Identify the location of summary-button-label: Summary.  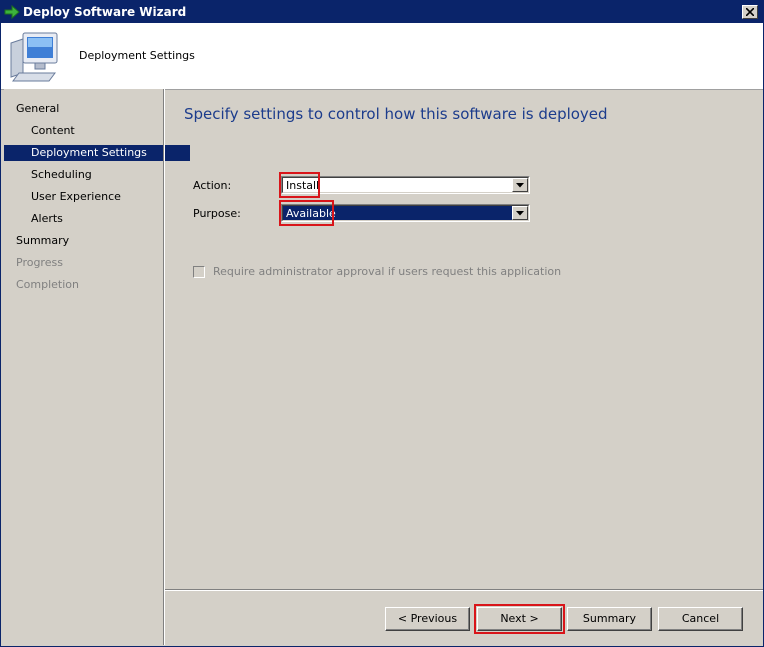
(609, 618).